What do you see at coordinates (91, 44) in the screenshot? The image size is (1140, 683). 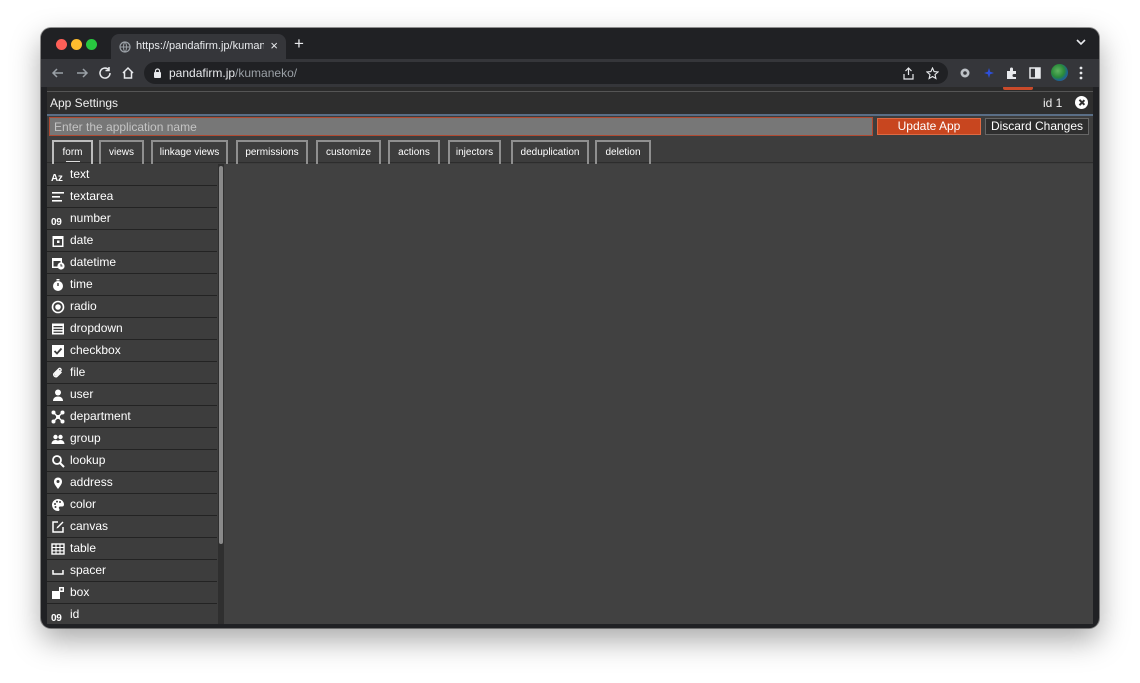 I see `maximize-window-button` at bounding box center [91, 44].